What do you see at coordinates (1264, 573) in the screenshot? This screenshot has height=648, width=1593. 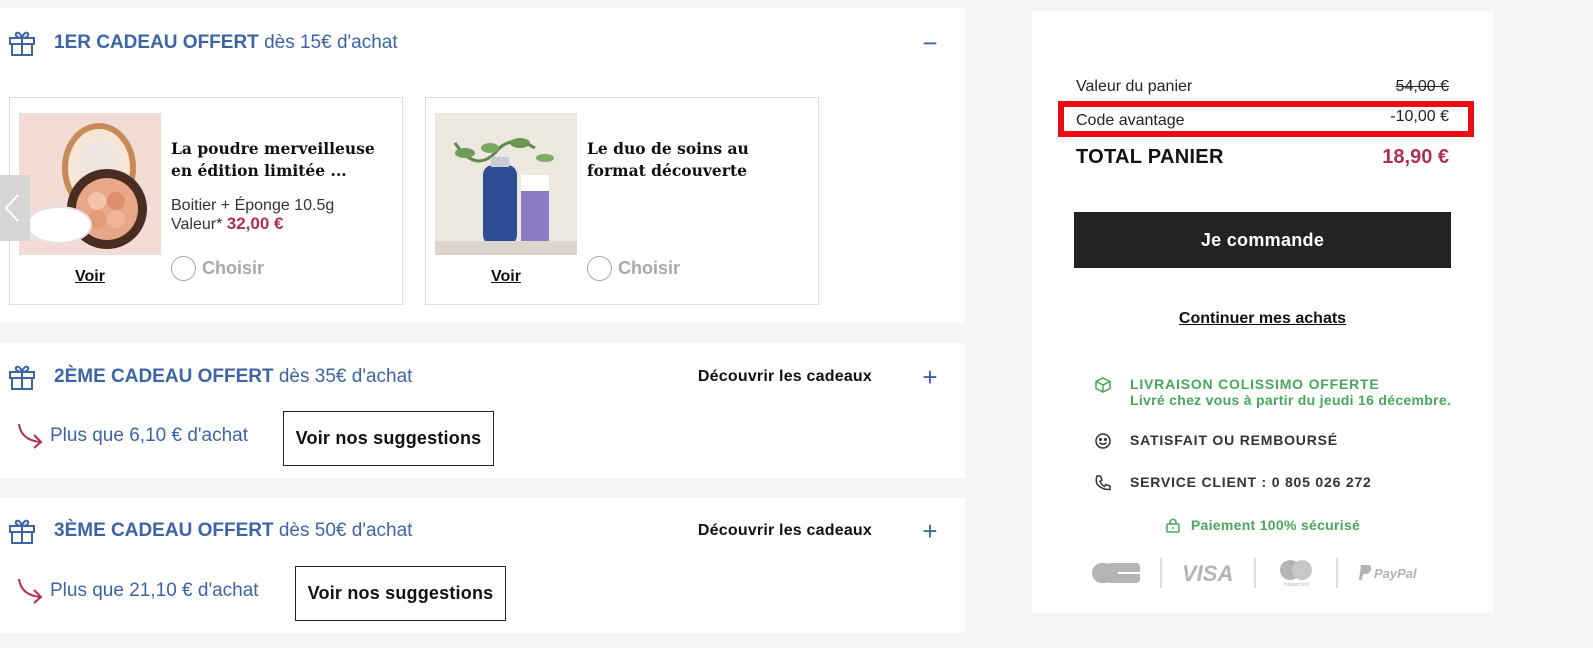 I see `payment-methods: VISA mastercard PayPal` at bounding box center [1264, 573].